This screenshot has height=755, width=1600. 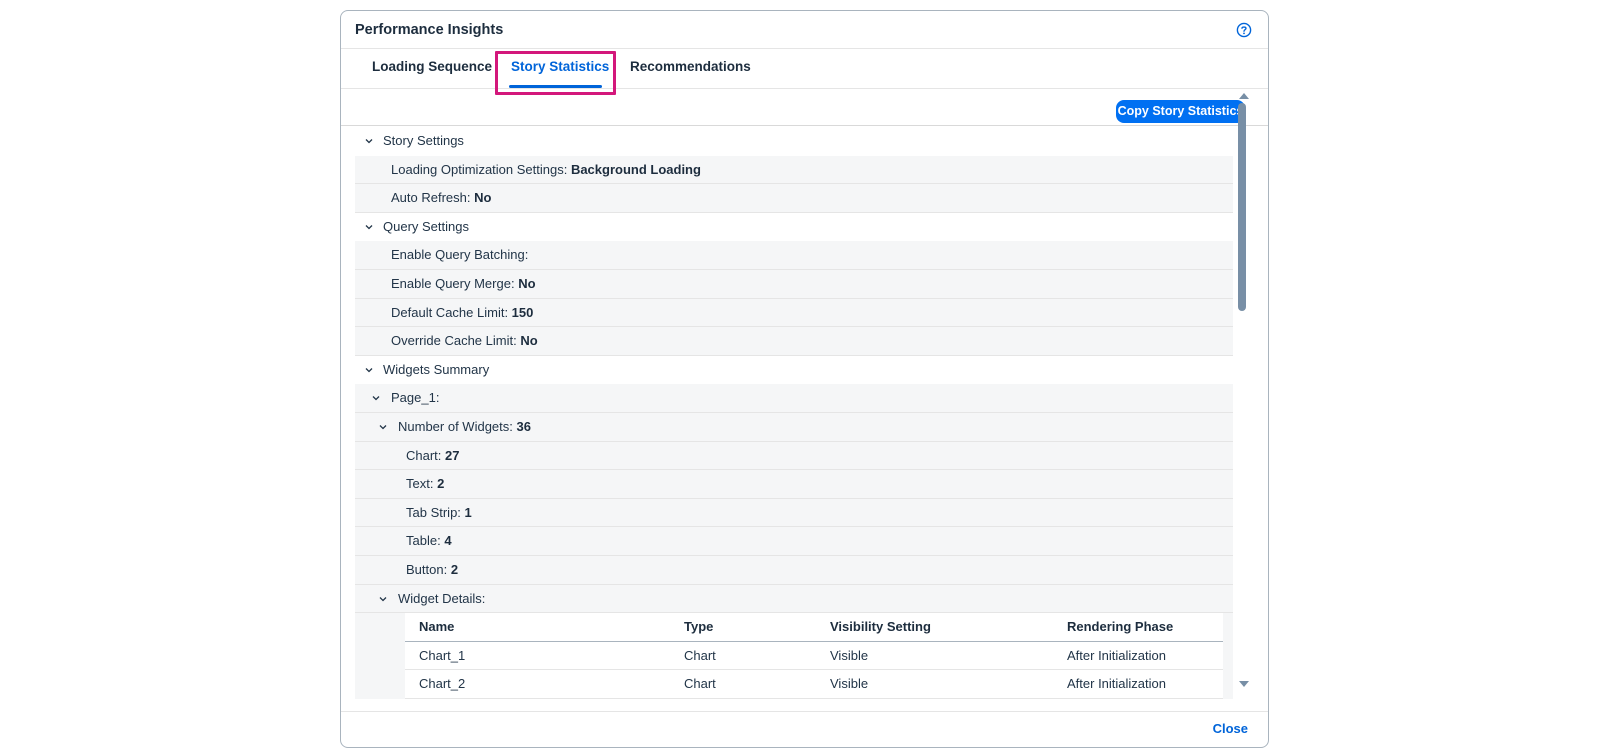 What do you see at coordinates (794, 599) in the screenshot?
I see `tree-node-widget-details: Widget Details:` at bounding box center [794, 599].